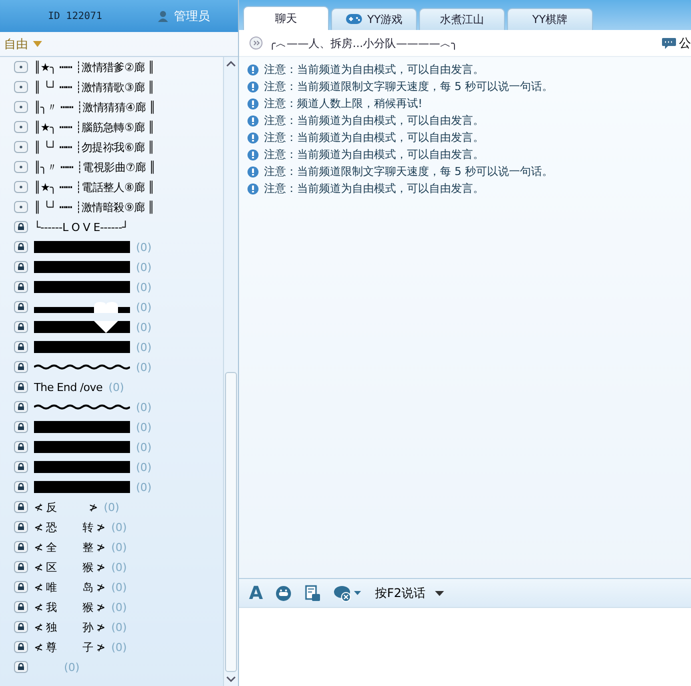 The image size is (691, 686). I want to click on channel-item: ║ ╰┘ ┅┅ ┊激情暗殺⑨廊 ║, so click(118, 207).